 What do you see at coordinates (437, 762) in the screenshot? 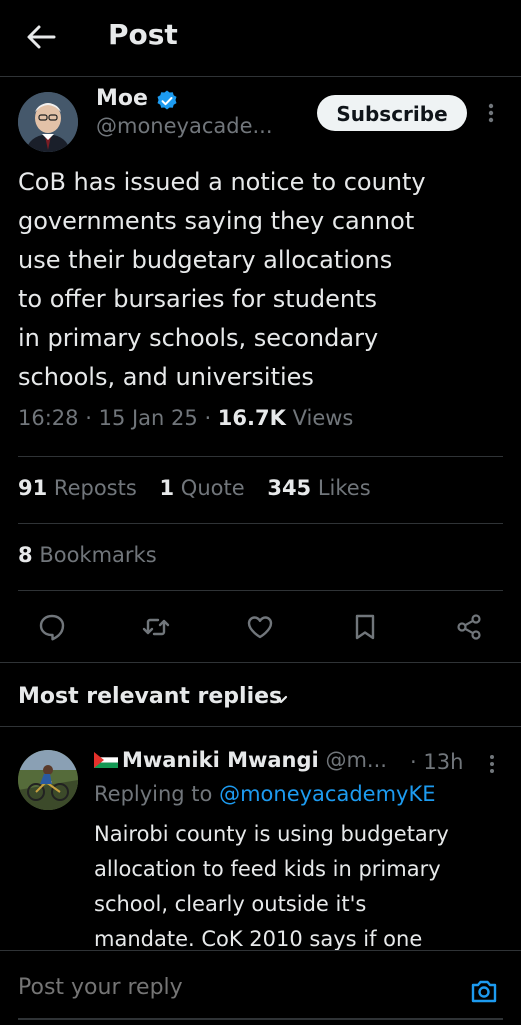
I see `reply-time: · 13h` at bounding box center [437, 762].